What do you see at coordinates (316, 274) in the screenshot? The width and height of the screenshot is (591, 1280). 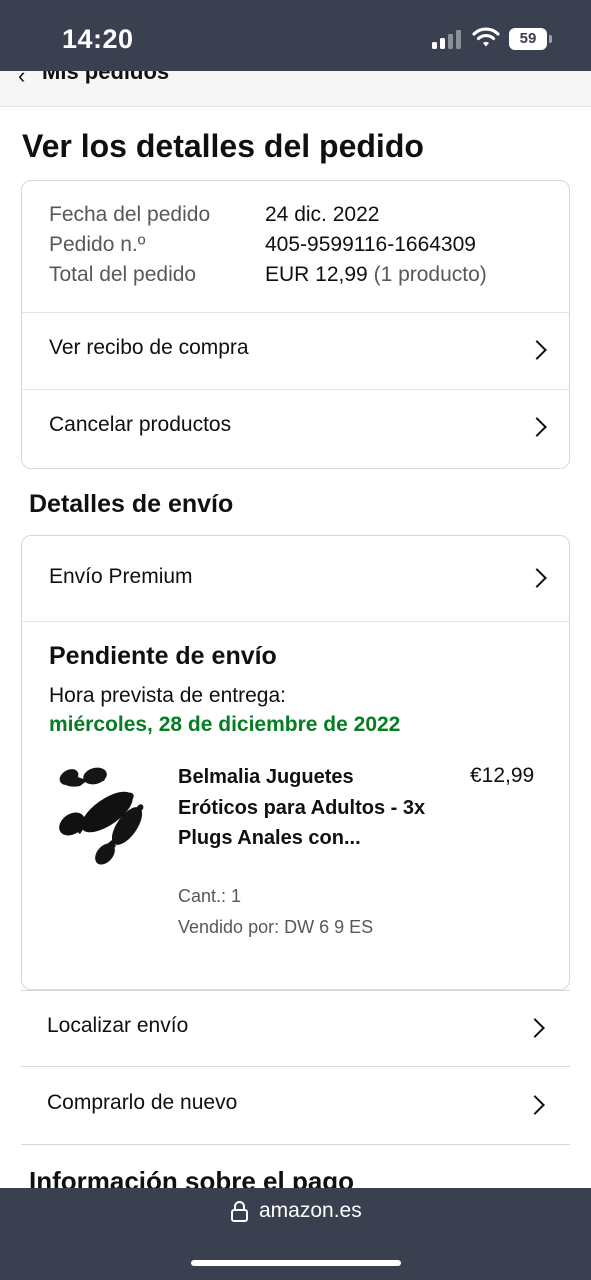 I see `order-total-amount: EUR 12,99` at bounding box center [316, 274].